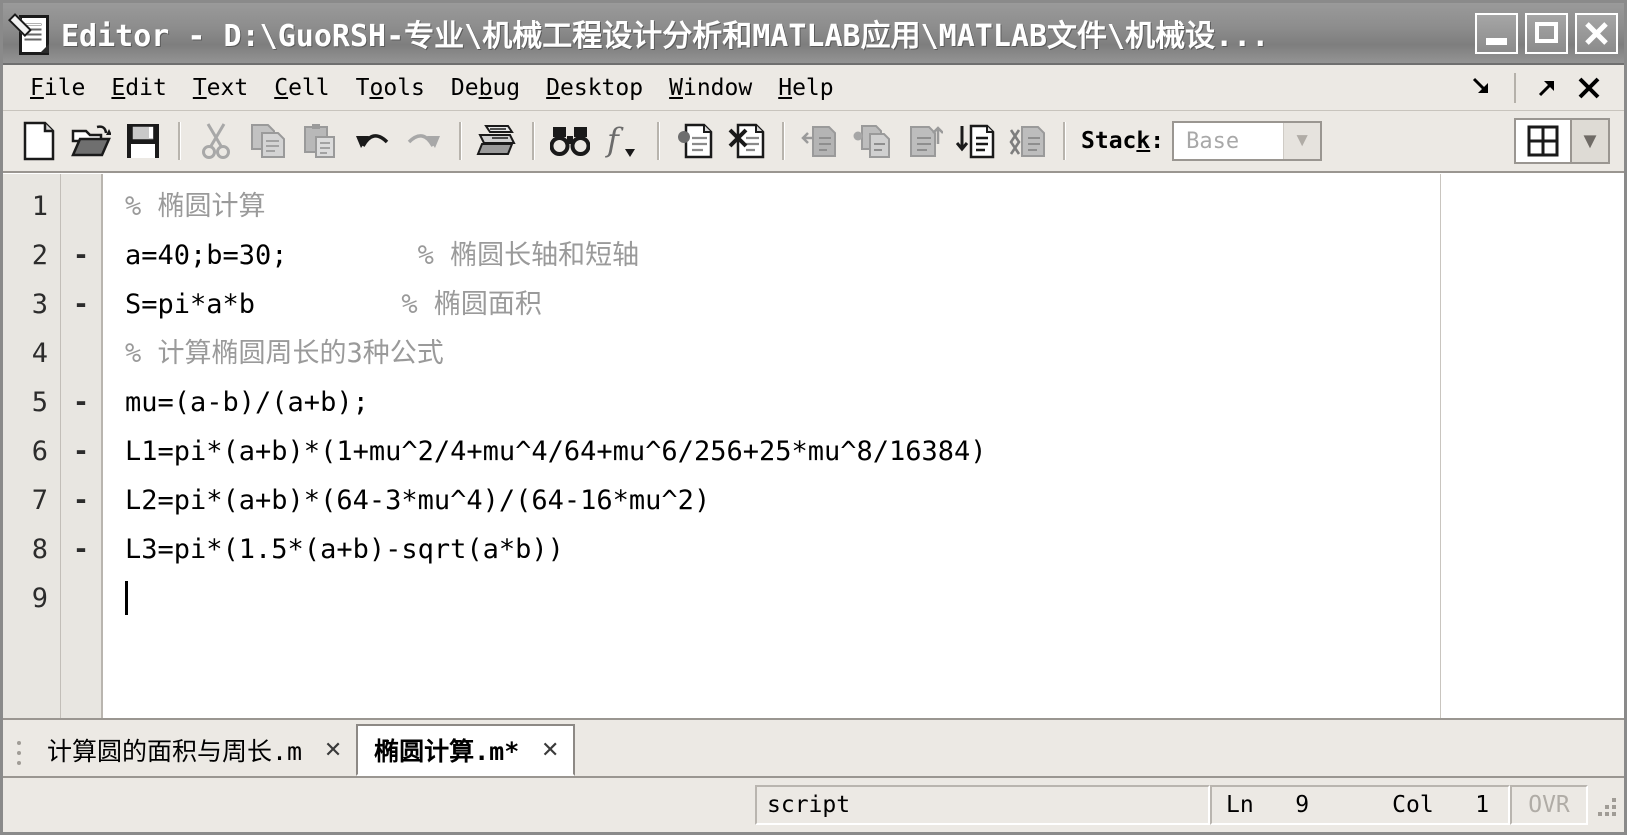 The height and width of the screenshot is (835, 1627). I want to click on menu-debug: Debug, so click(485, 88).